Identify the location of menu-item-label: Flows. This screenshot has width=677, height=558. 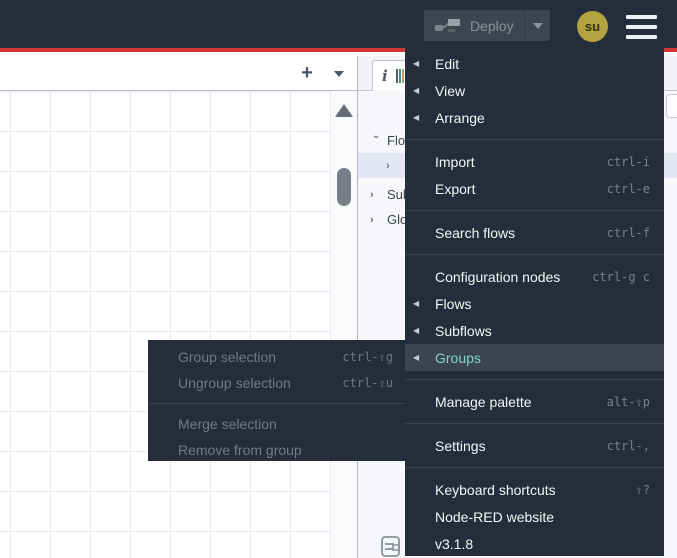
(453, 303).